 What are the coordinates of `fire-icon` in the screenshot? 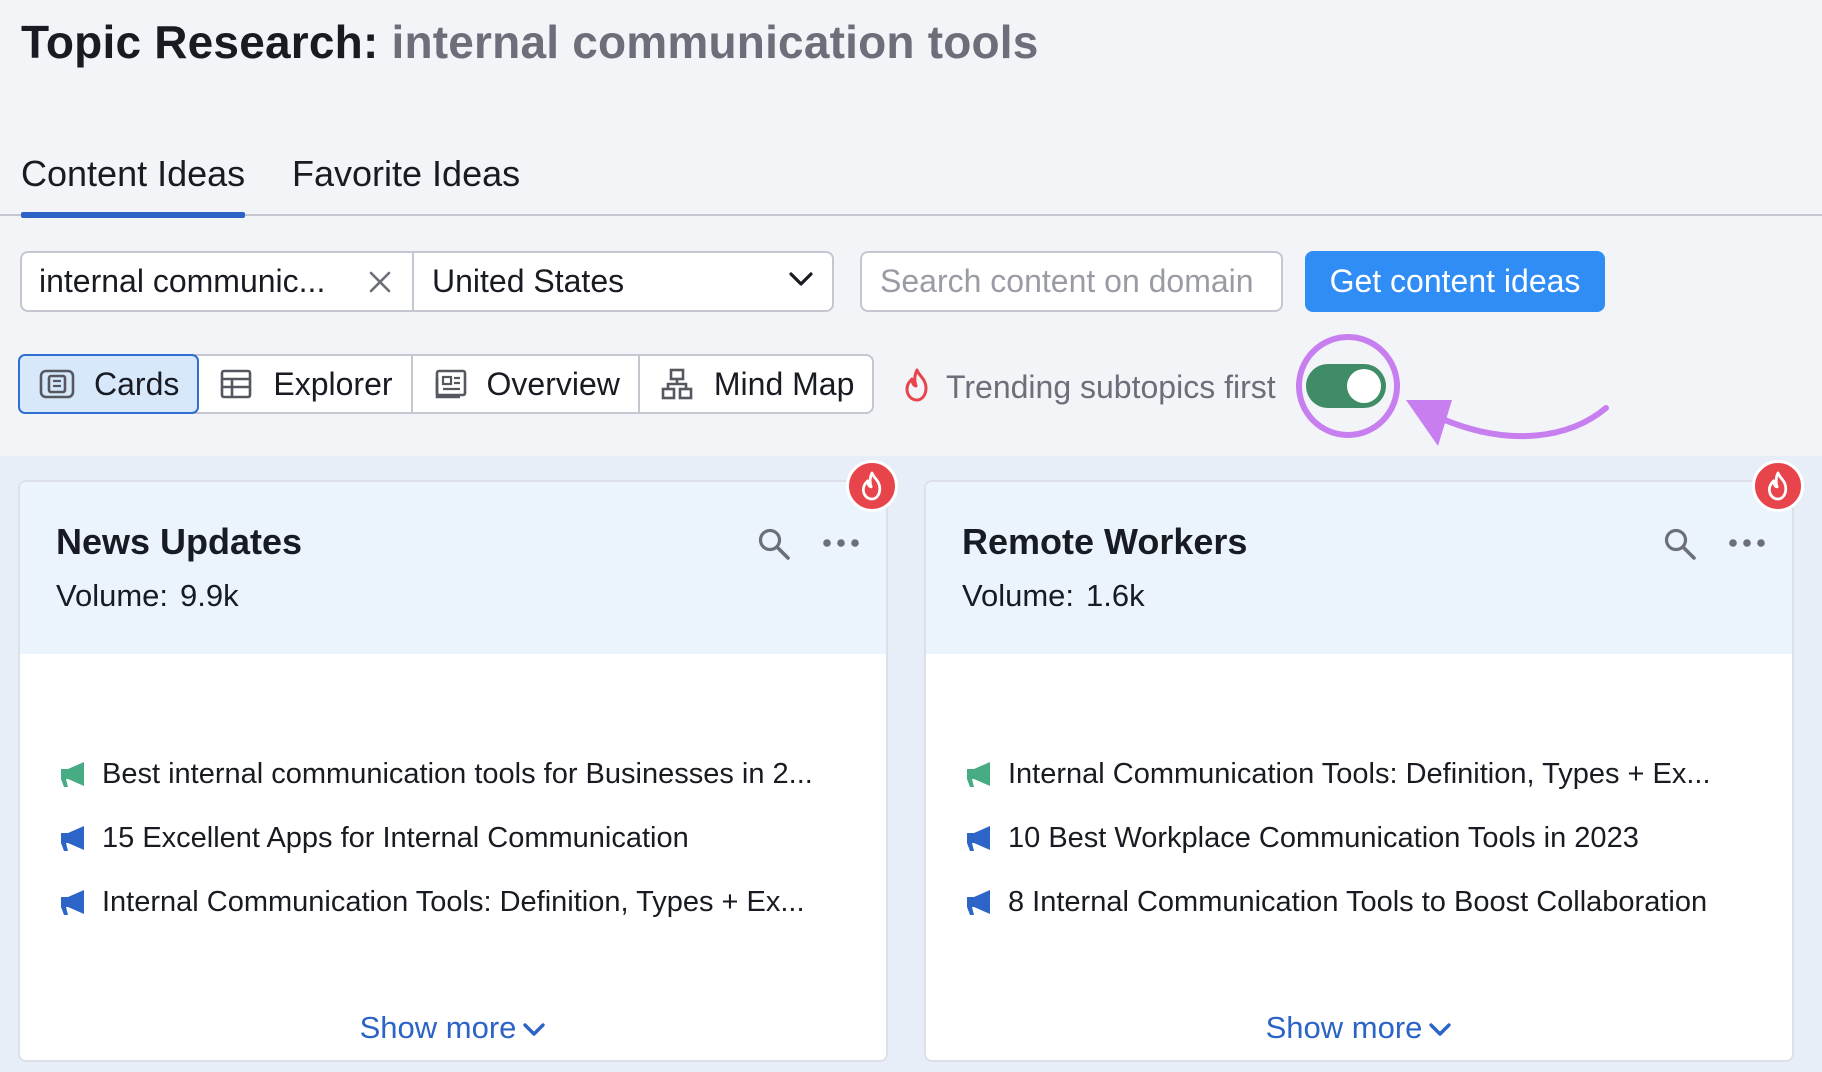 It's located at (917, 387).